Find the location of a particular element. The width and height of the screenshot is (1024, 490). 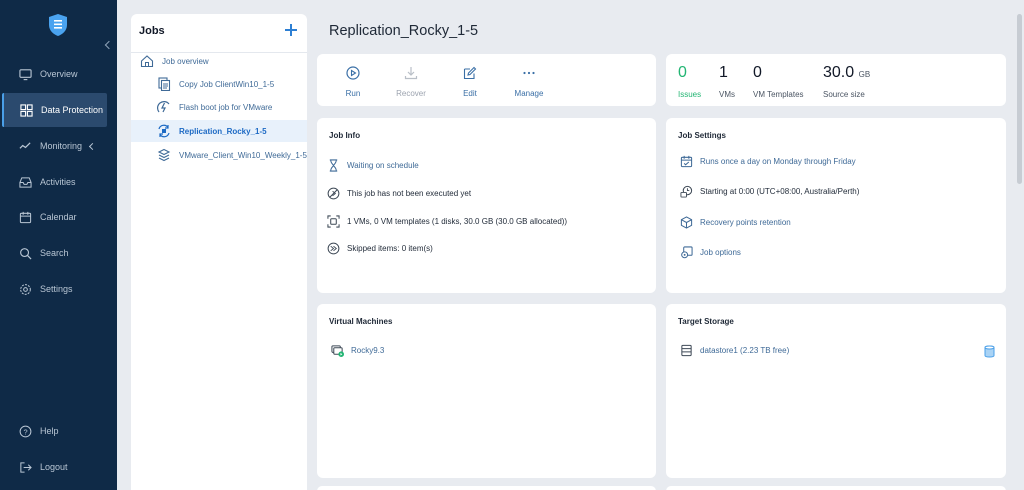

home-icon is located at coordinates (147, 61).